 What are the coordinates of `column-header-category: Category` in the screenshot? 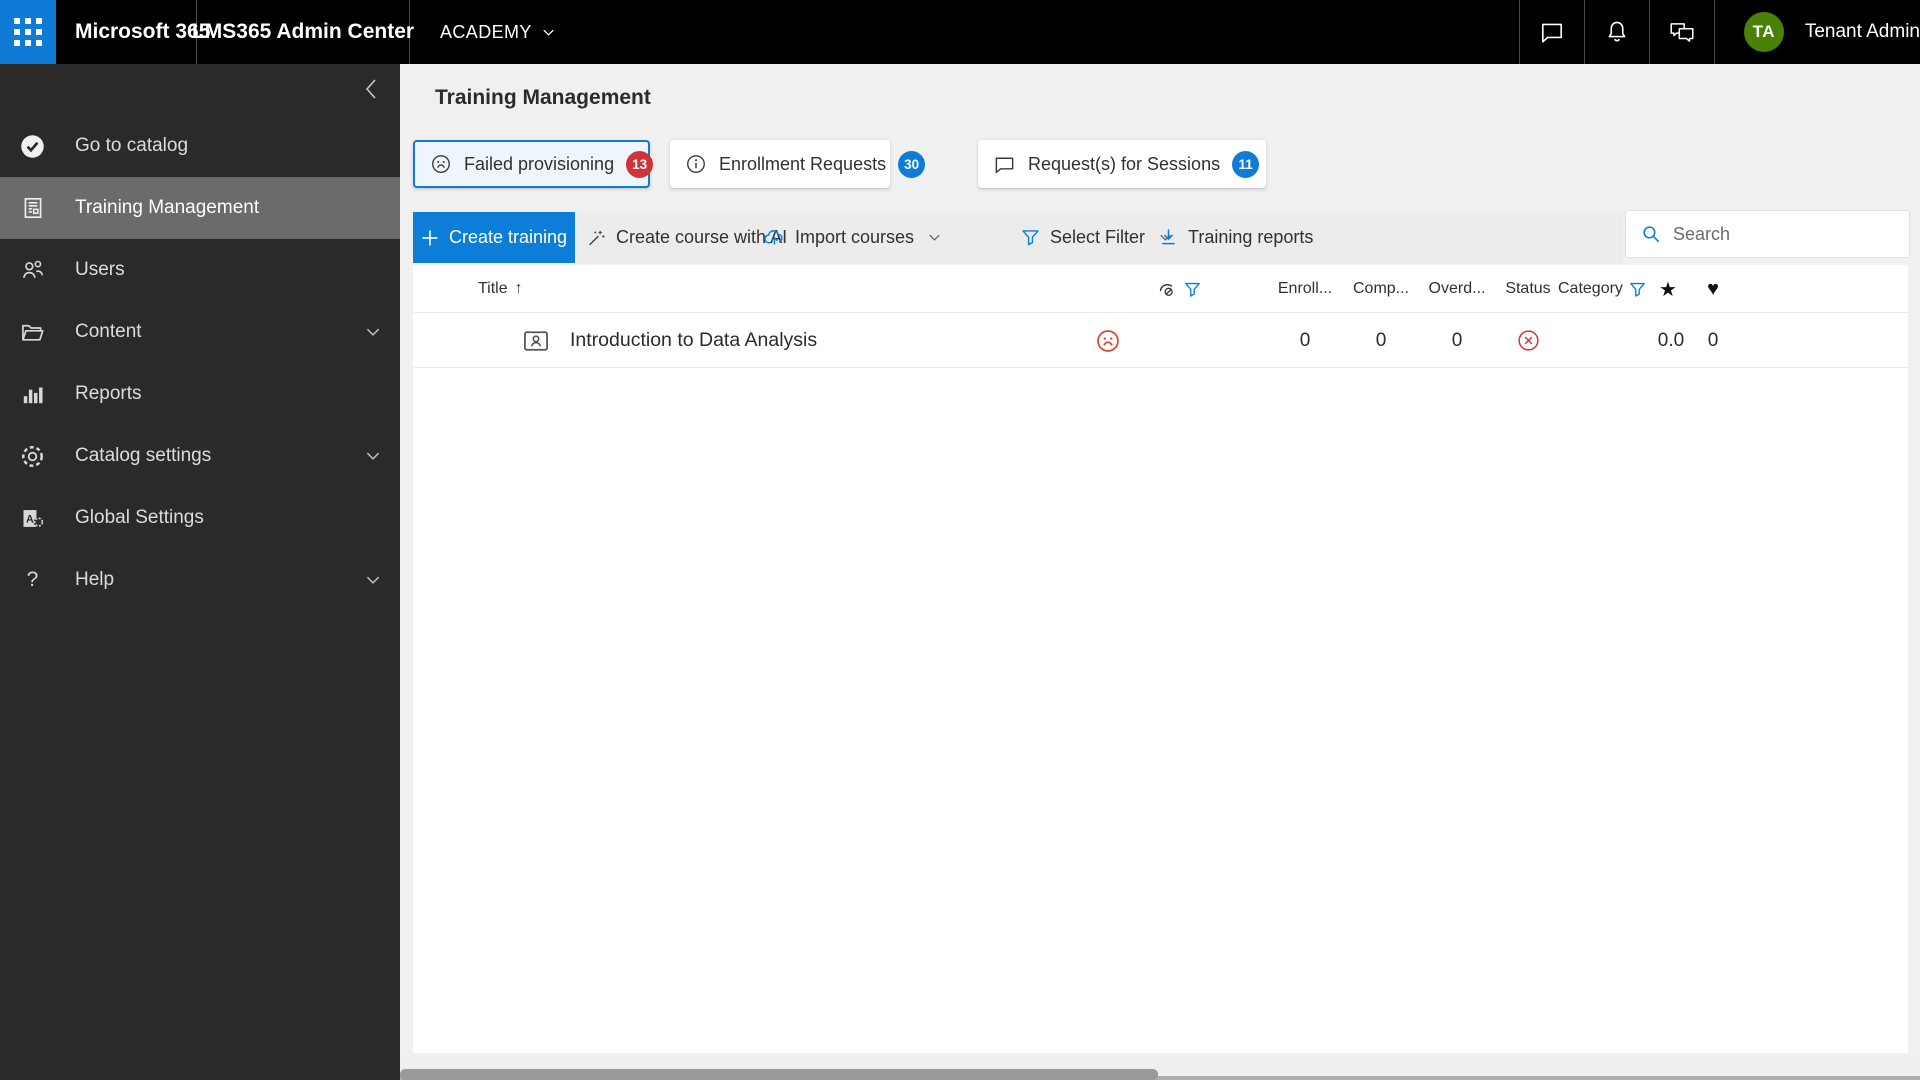 It's located at (1604, 289).